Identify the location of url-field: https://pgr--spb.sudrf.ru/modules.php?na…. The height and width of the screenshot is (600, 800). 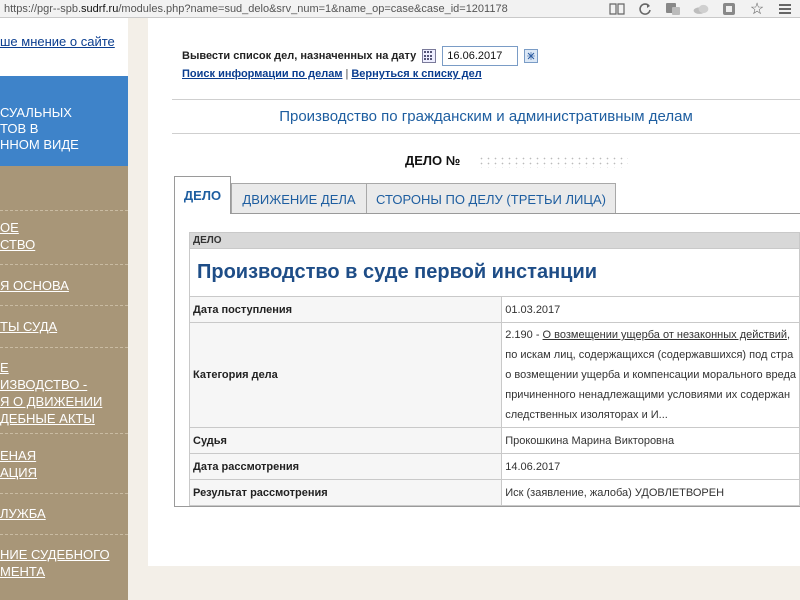
(304, 9).